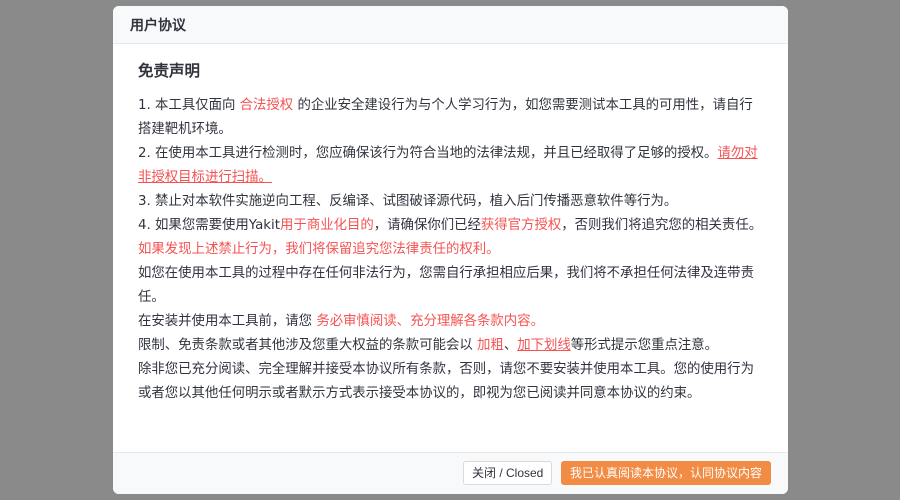 The height and width of the screenshot is (500, 900). What do you see at coordinates (450, 473) in the screenshot?
I see `modal-footer: 关闭 / Closed 我已认真阅读本协议，认同协议内容` at bounding box center [450, 473].